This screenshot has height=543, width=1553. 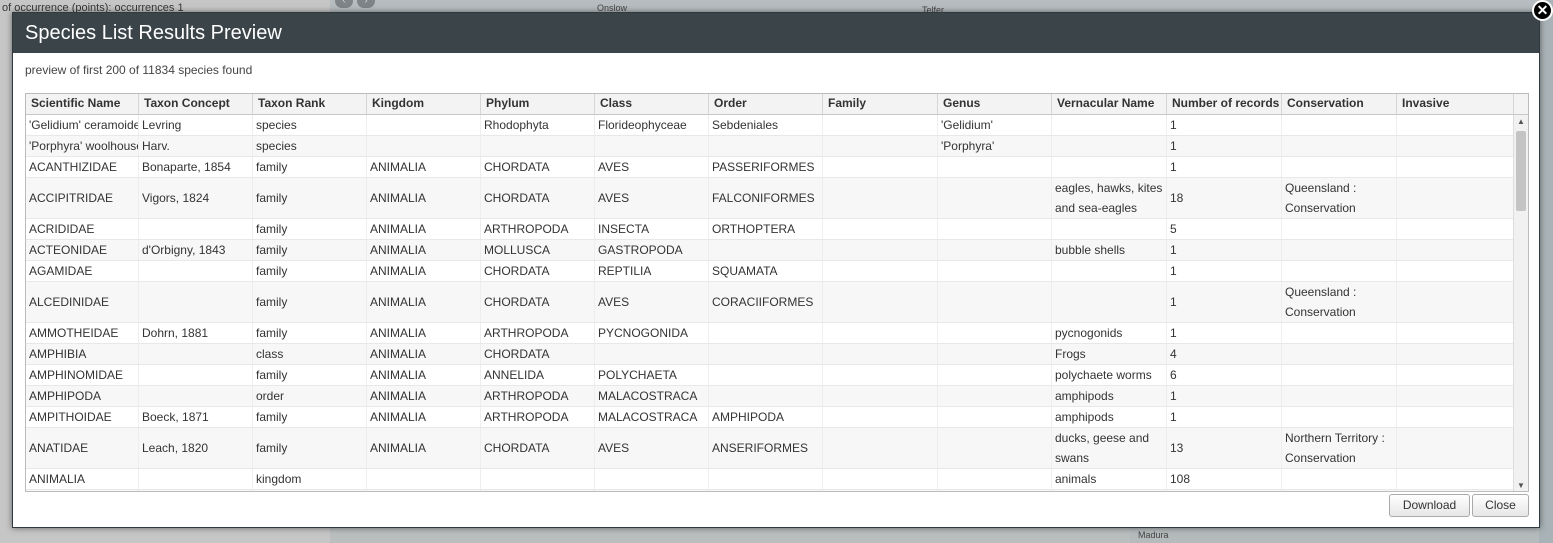 What do you see at coordinates (1521, 485) in the screenshot?
I see `scroll-down-icon: ▼` at bounding box center [1521, 485].